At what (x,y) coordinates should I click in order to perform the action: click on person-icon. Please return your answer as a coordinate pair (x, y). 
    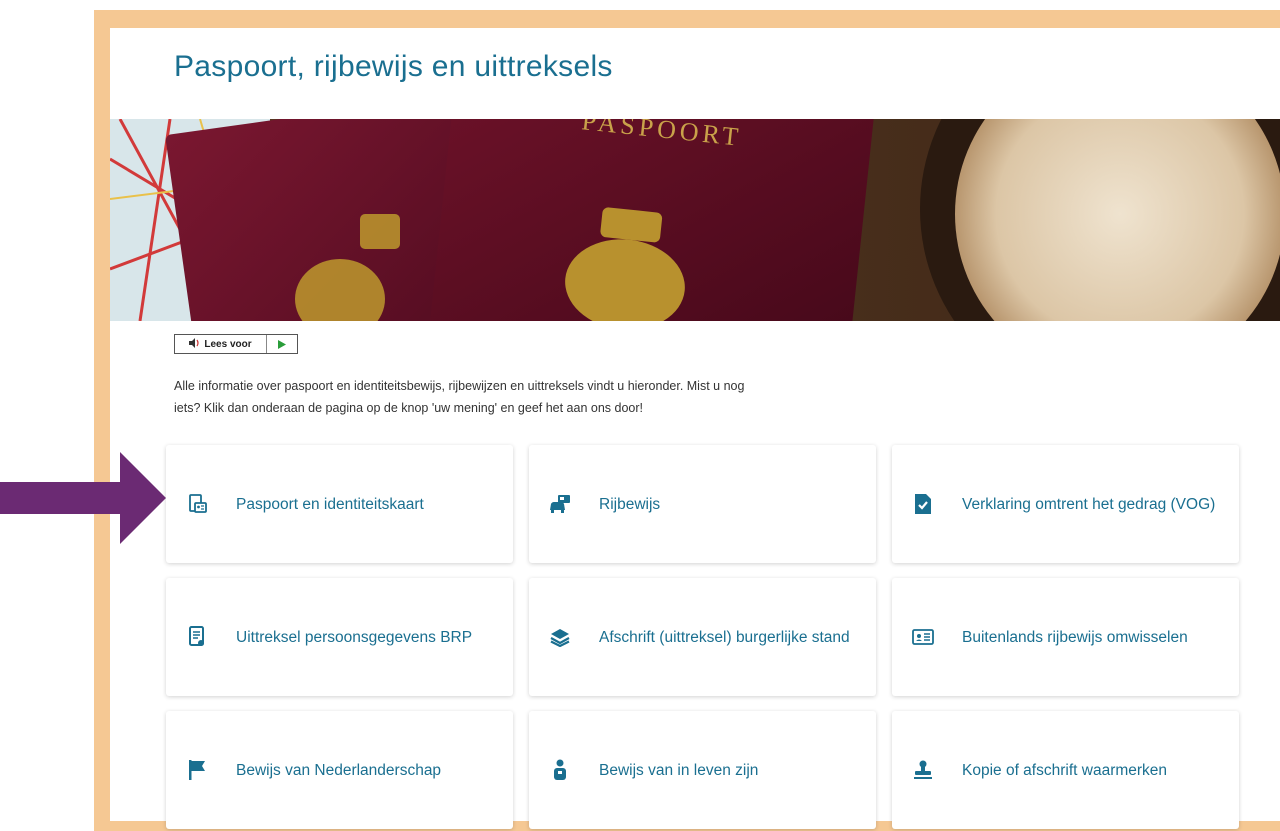
    Looking at the image, I should click on (560, 770).